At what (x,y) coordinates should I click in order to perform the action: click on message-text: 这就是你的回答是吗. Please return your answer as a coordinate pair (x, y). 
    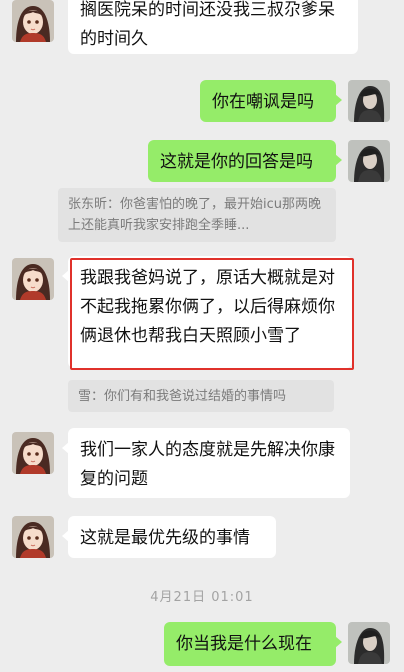
    Looking at the image, I should click on (236, 162).